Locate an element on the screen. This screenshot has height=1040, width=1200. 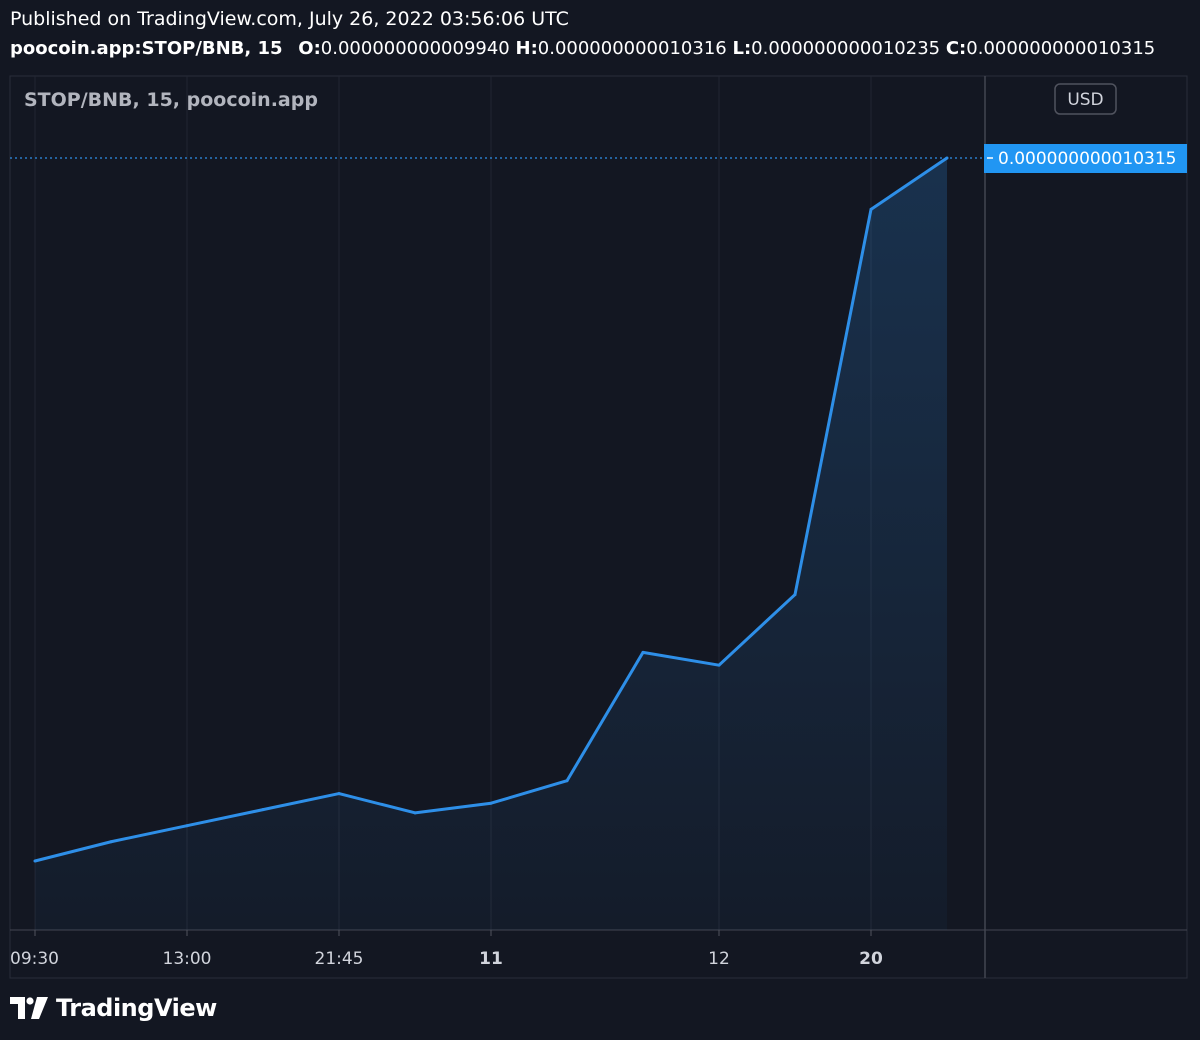
x-tick-label: 12 is located at coordinates (719, 959).